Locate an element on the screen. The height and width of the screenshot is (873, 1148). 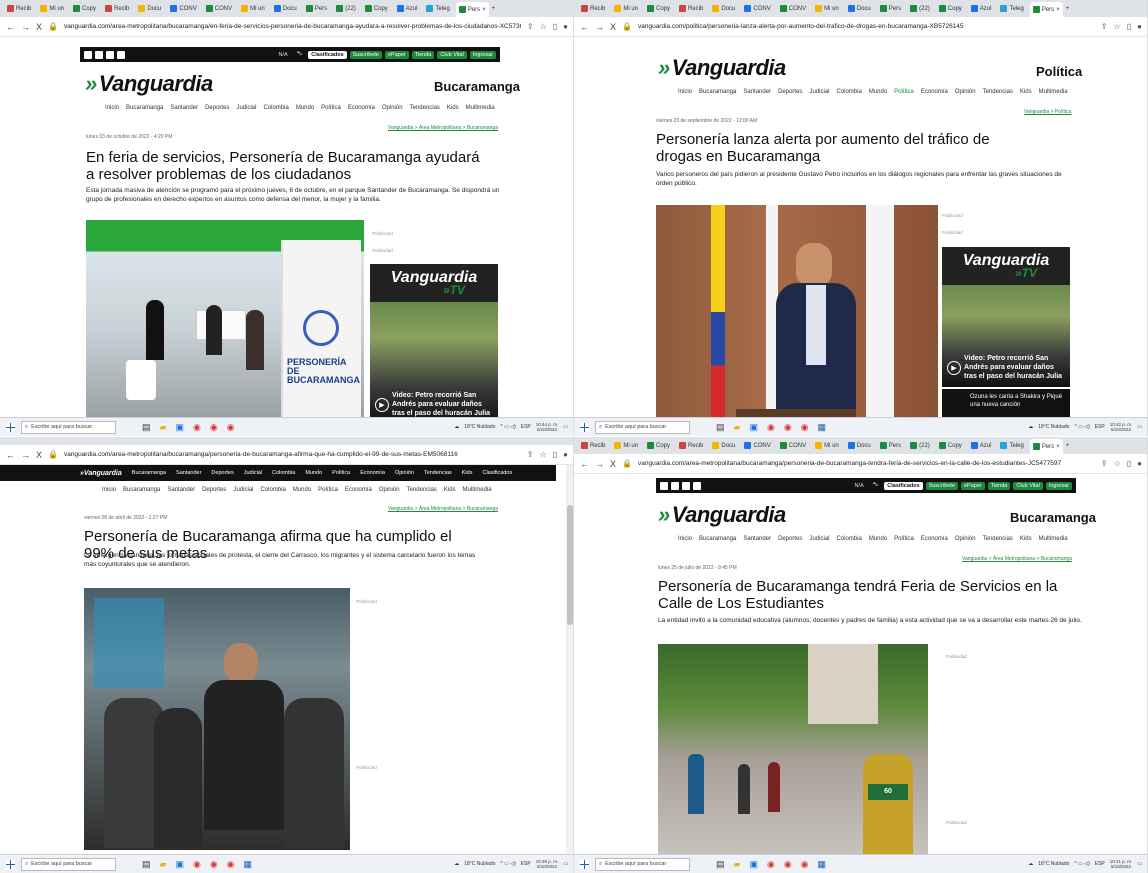
browser-tab: Pers is located at coordinates (890, 445).